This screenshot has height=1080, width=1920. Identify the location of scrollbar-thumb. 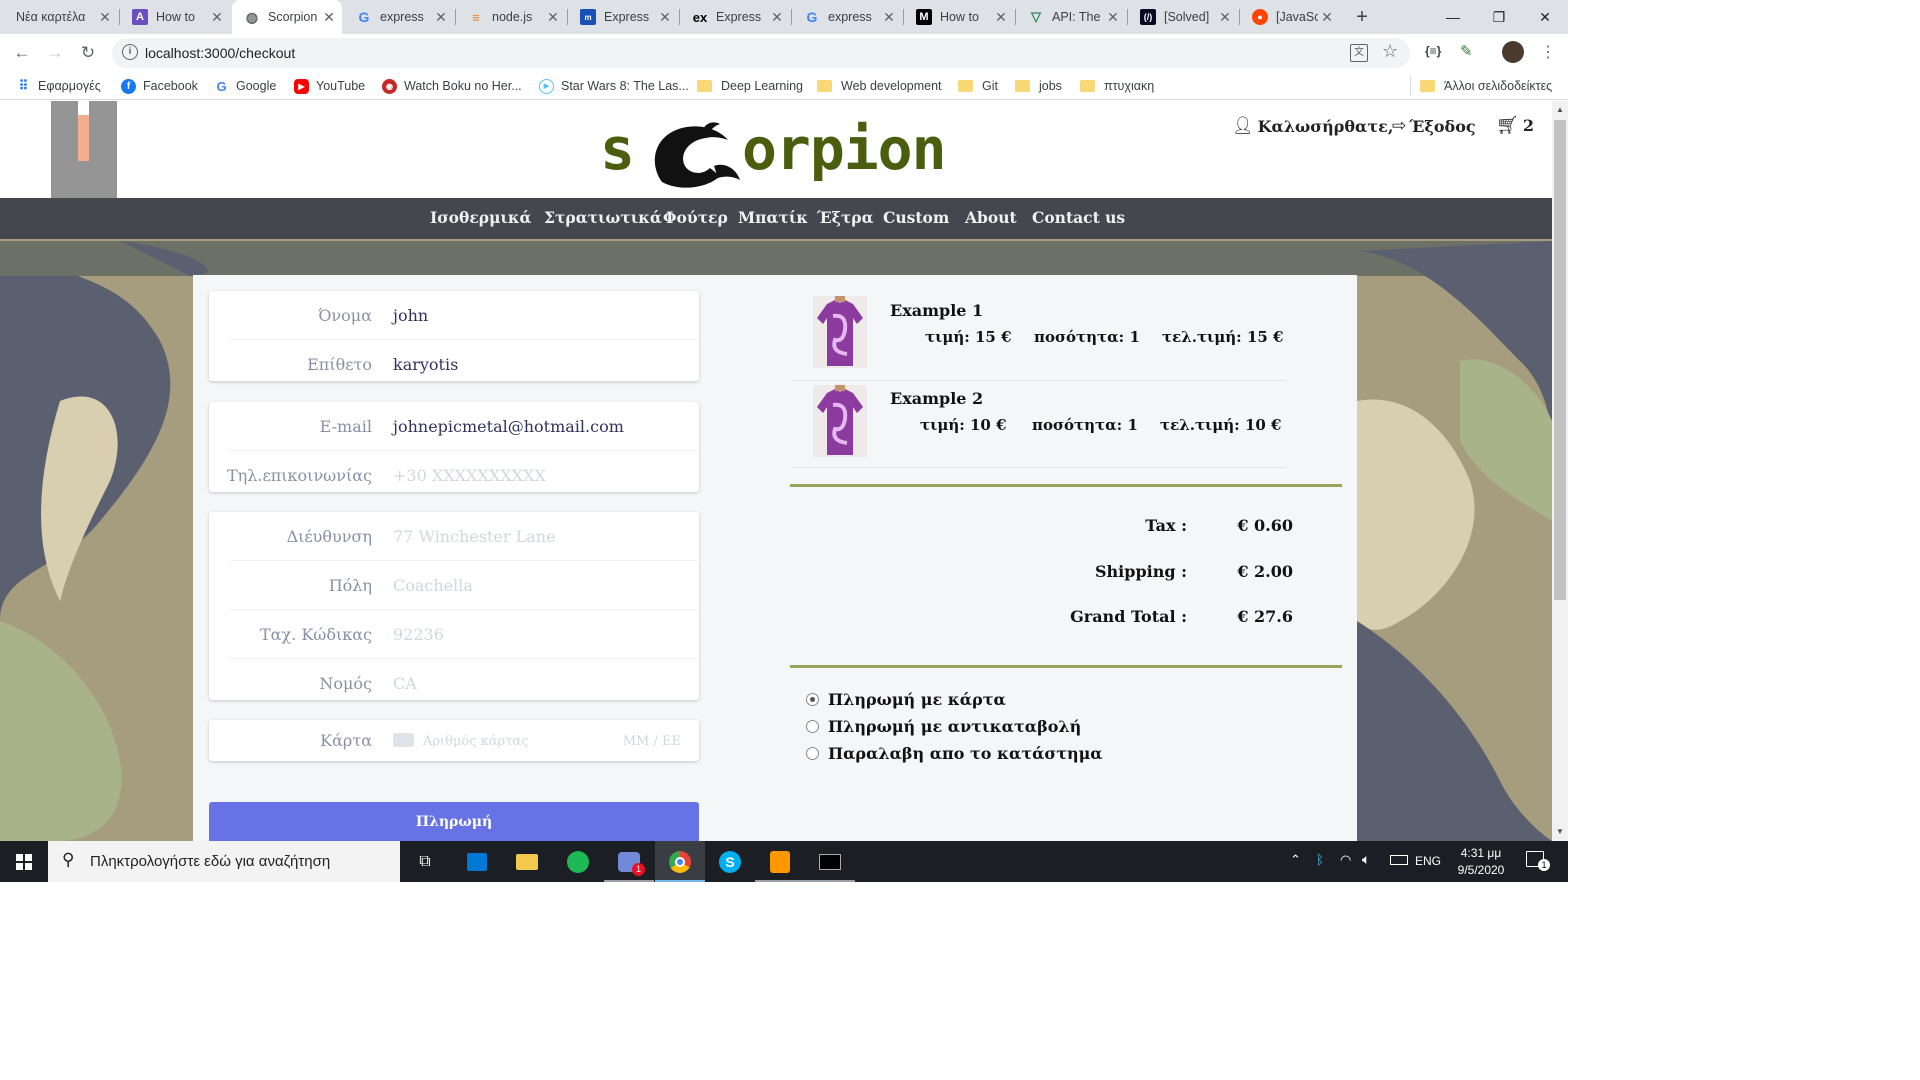
(1560, 360).